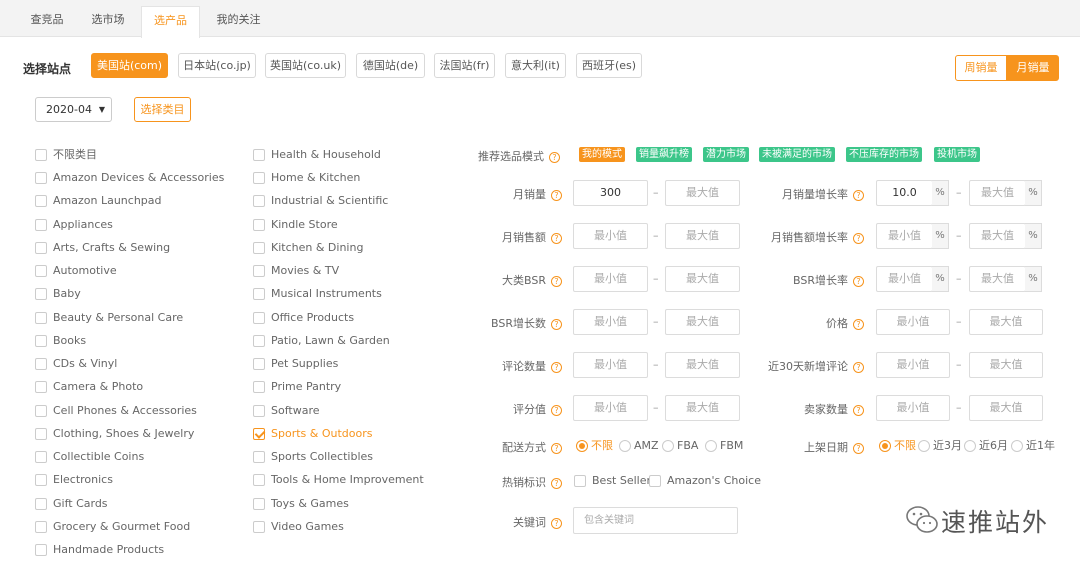 The height and width of the screenshot is (565, 1080). What do you see at coordinates (997, 236) in the screenshot?
I see `monthly-revenue-growth-max-input: 最大值` at bounding box center [997, 236].